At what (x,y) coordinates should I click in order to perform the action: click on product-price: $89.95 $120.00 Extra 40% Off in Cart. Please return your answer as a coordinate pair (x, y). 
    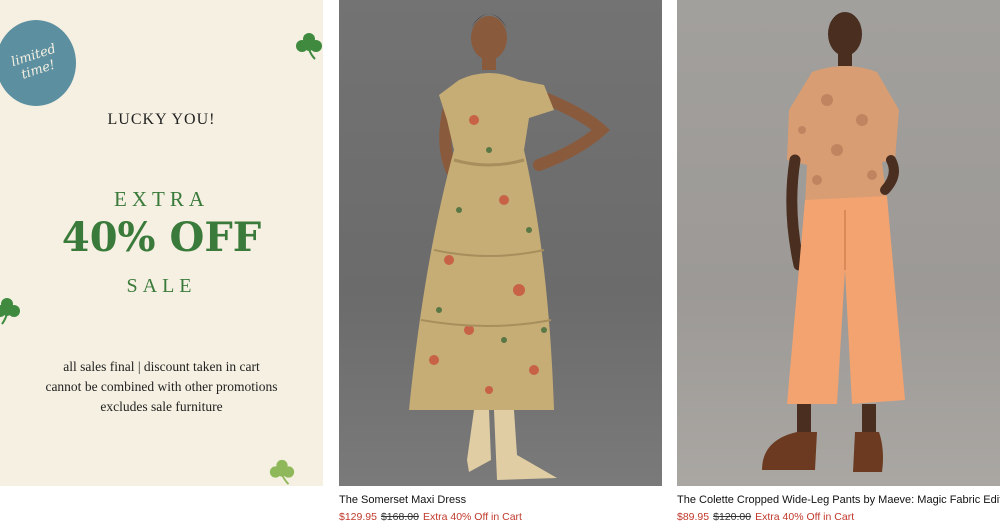
    Looking at the image, I should click on (765, 517).